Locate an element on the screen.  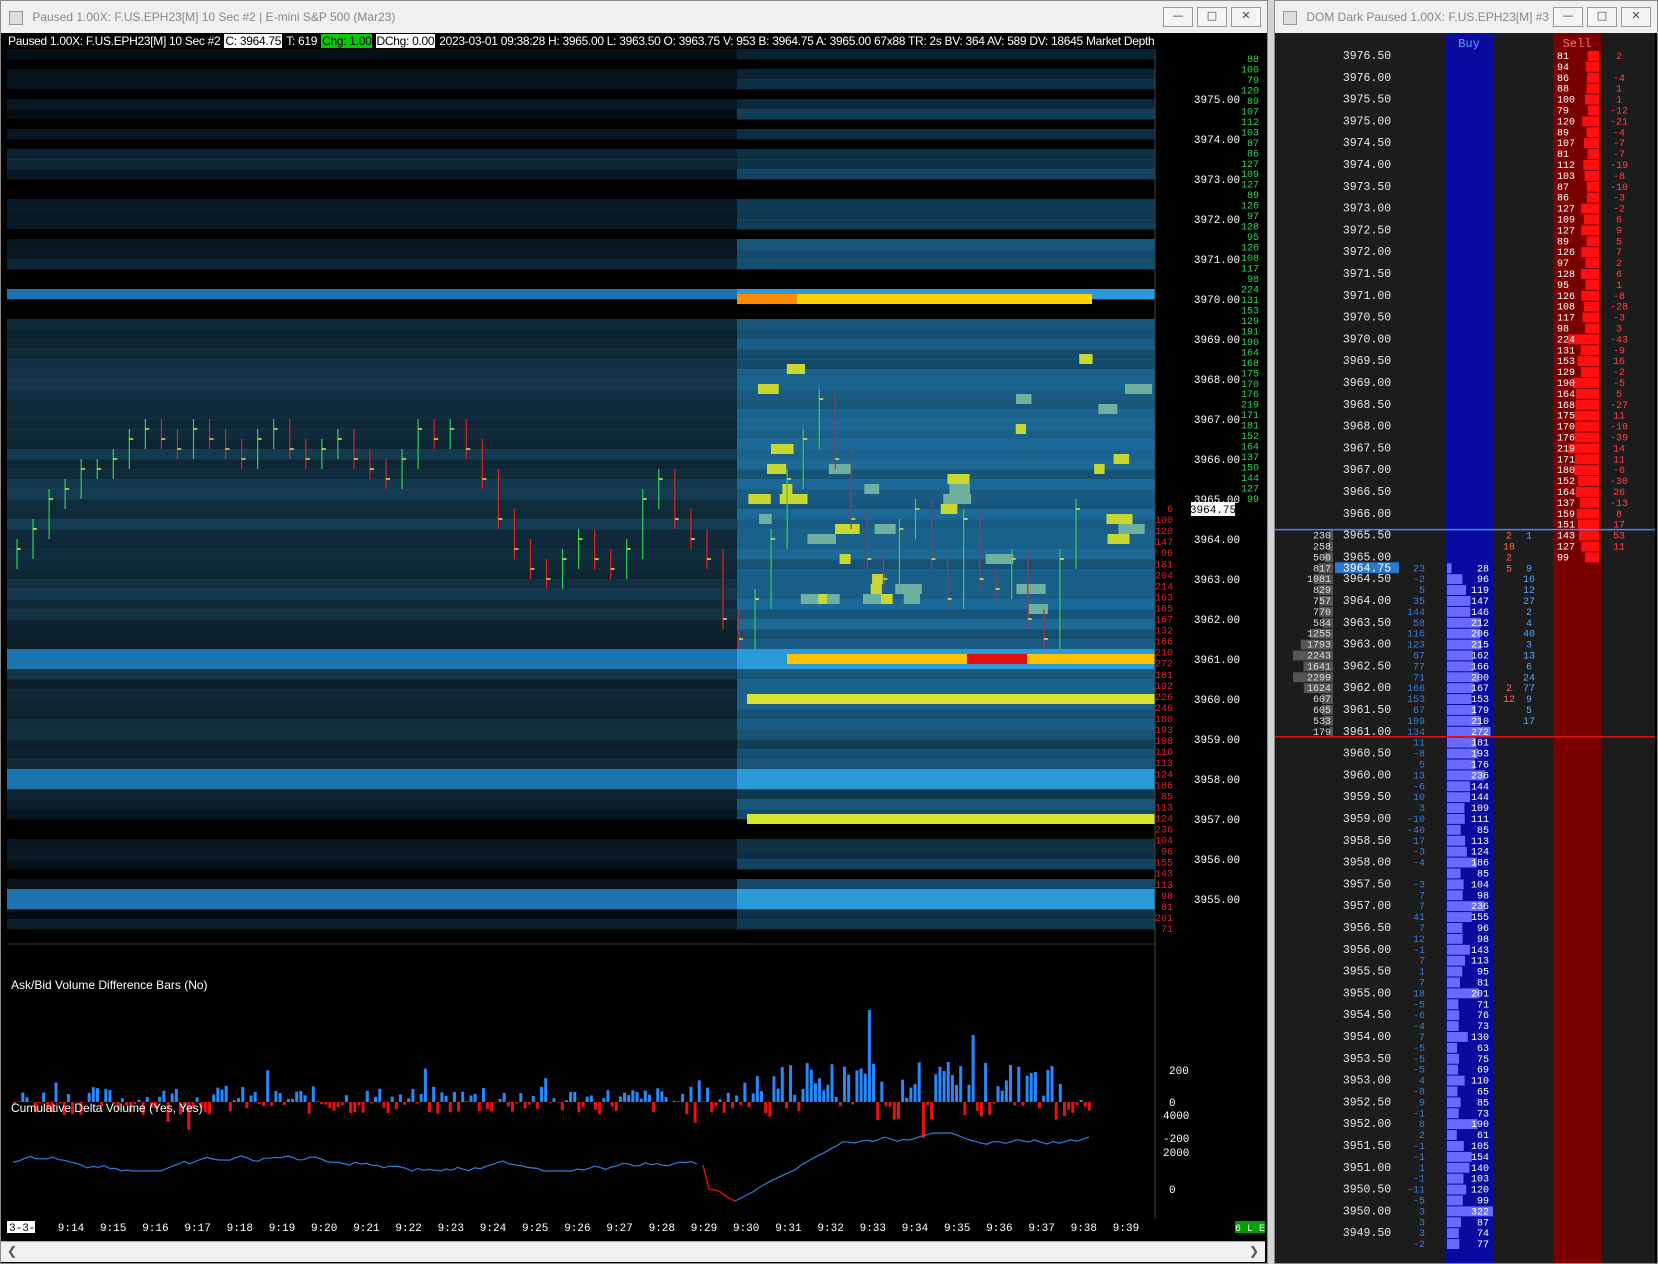
dom-price: 3949.50 is located at coordinates (1367, 1233).